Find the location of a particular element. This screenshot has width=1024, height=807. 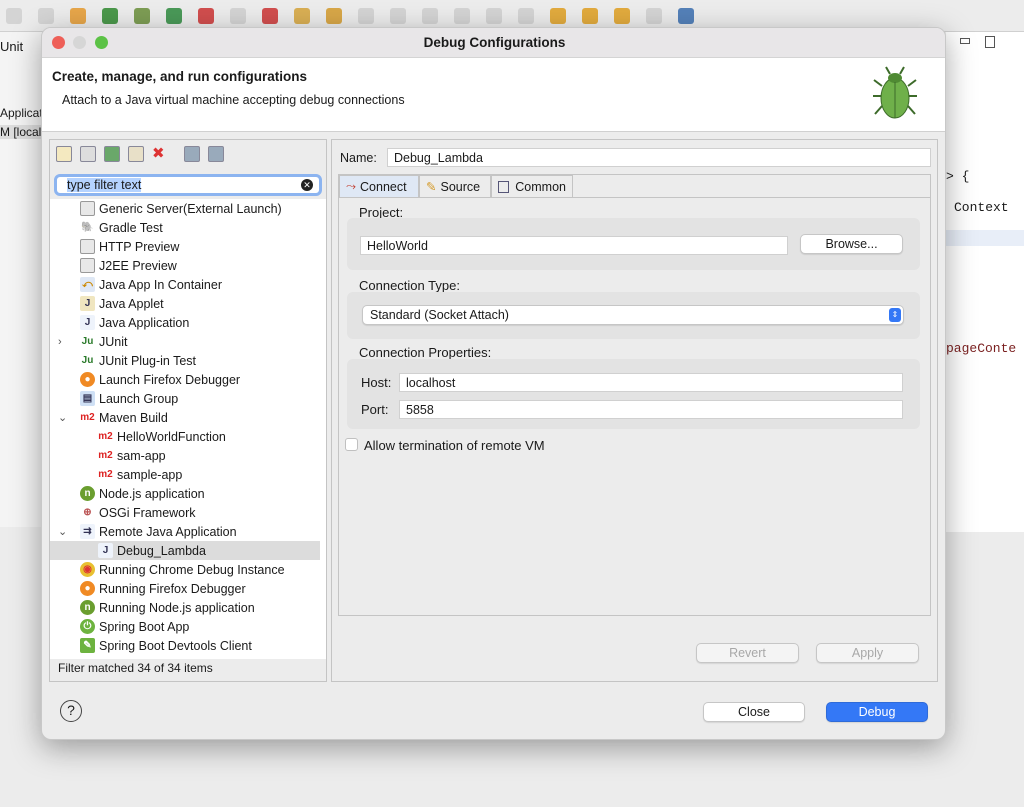

filter-input: type filter text ✕ is located at coordinates (188, 185).